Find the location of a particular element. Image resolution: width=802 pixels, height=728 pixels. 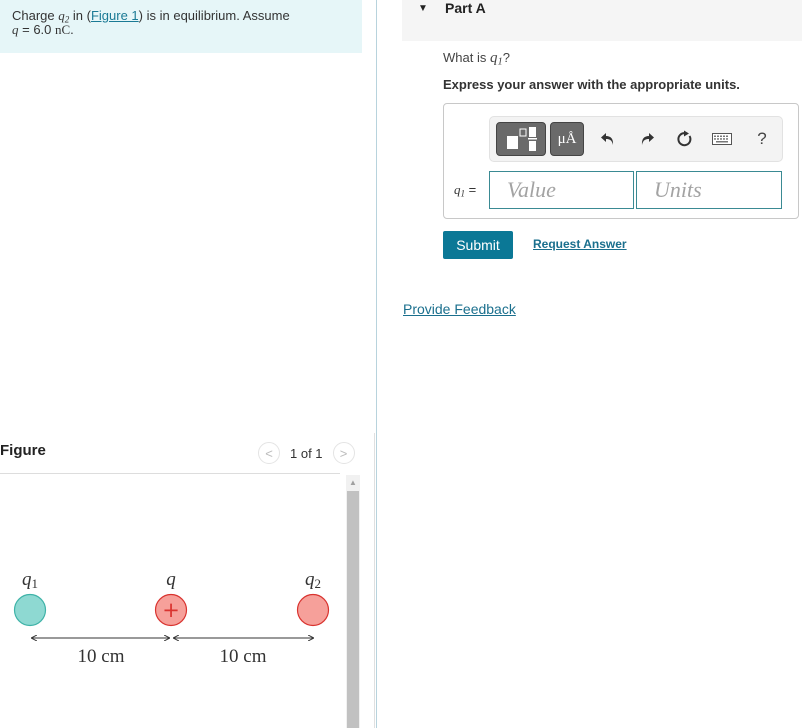

charge-diagram: q1 q+q2 10 cm 10 cm is located at coordinates (171, 618).